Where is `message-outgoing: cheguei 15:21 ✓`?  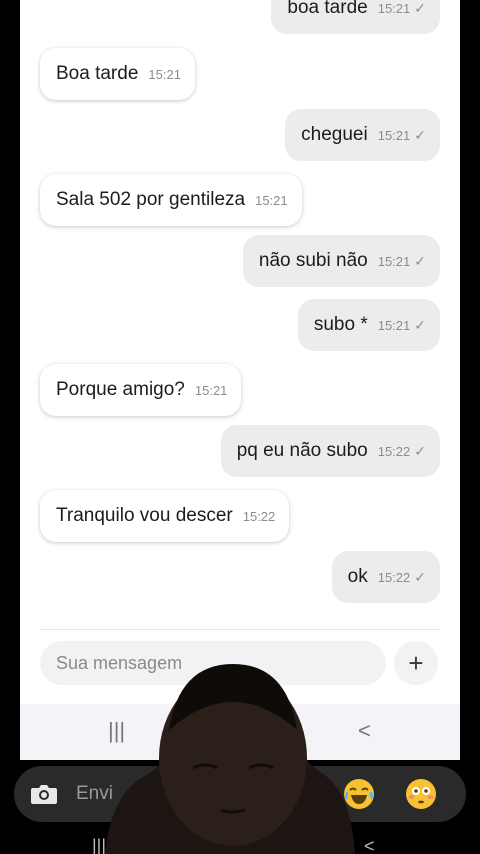
message-outgoing: cheguei 15:21 ✓ is located at coordinates (362, 135).